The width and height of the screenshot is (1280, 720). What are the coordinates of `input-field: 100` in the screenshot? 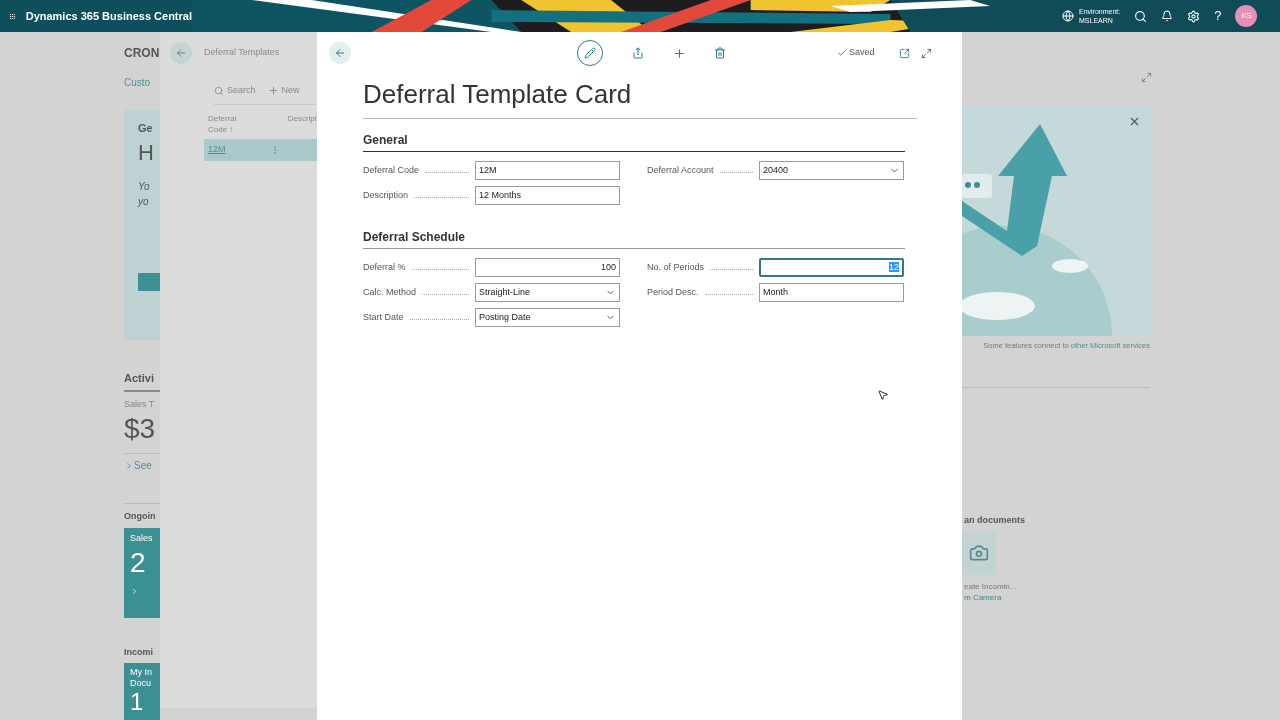 It's located at (547, 267).